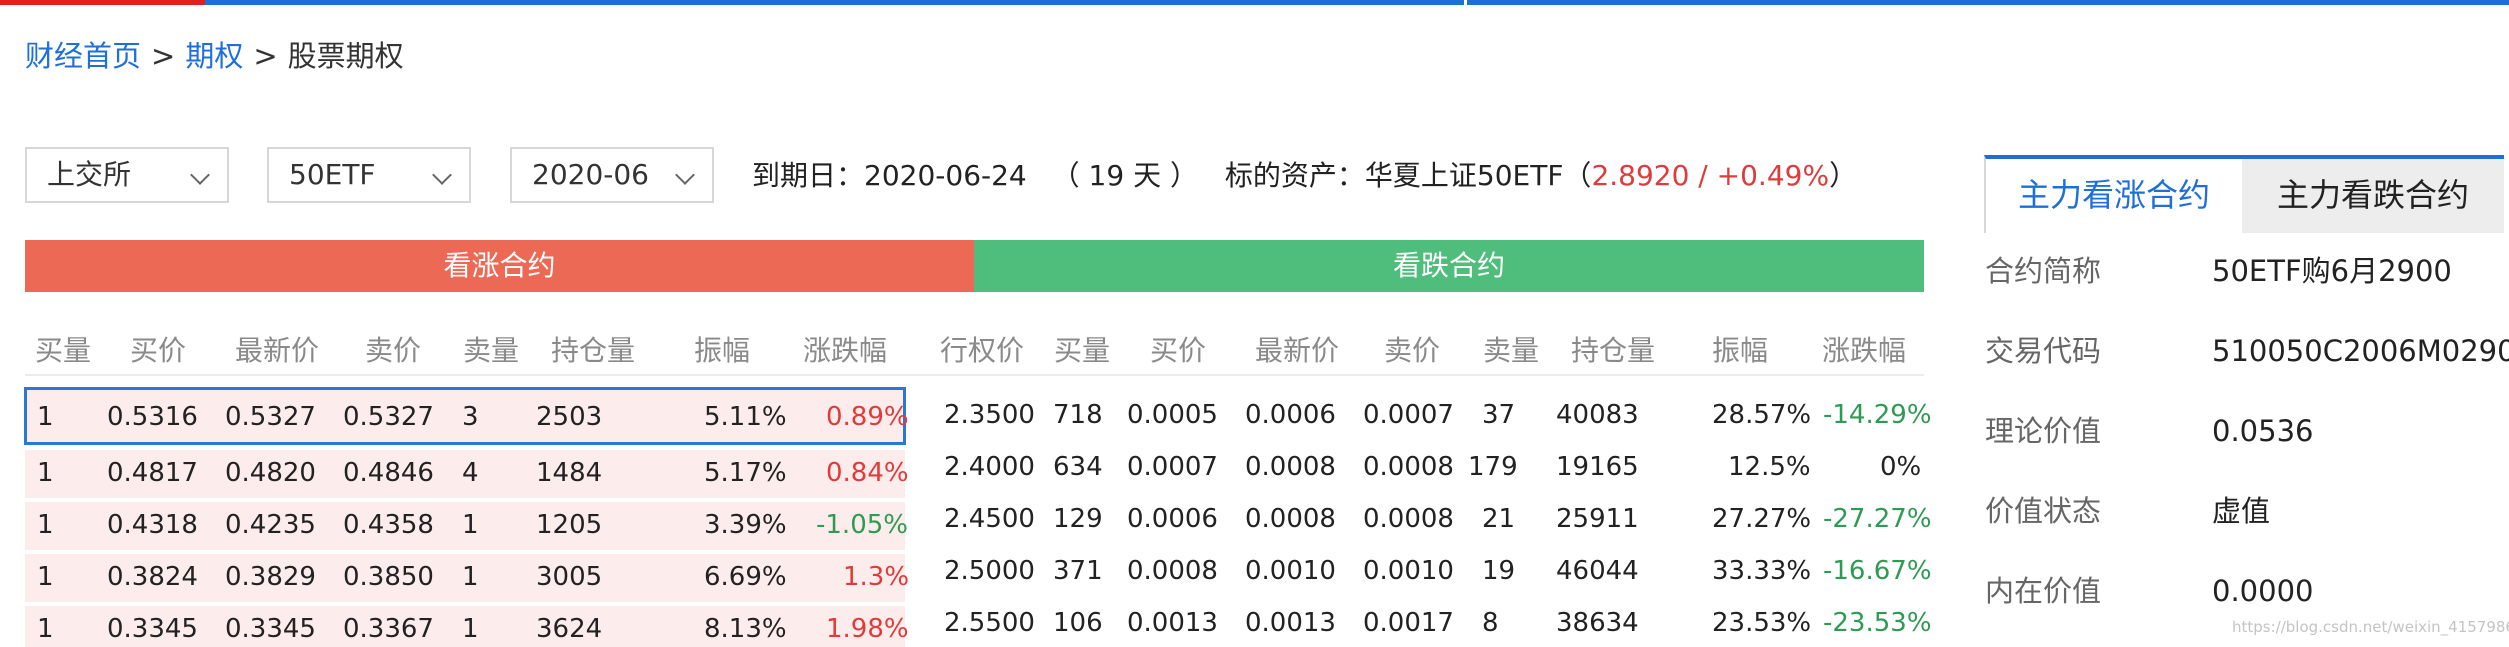  Describe the element at coordinates (1597, 519) in the screenshot. I see `put-open-interest: 25911` at that location.